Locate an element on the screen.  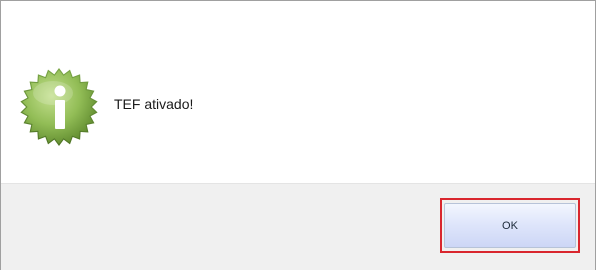
dialog-message: TEF ativado! is located at coordinates (154, 104).